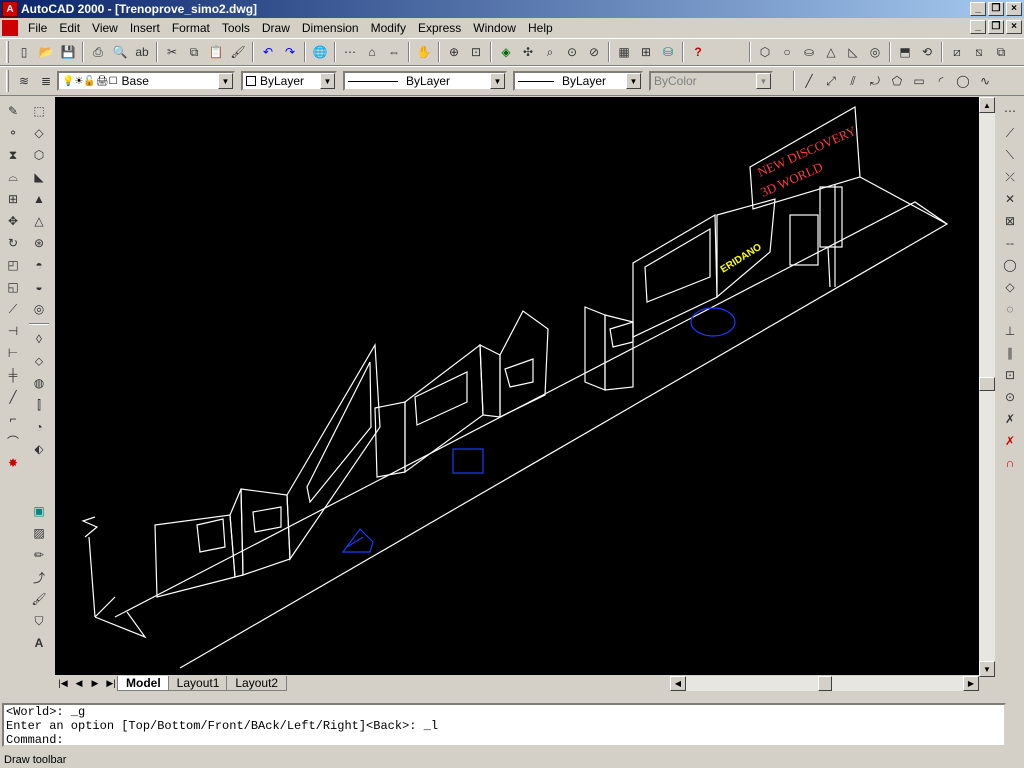  I want to click on box-icon: ⬡, so click(765, 52).